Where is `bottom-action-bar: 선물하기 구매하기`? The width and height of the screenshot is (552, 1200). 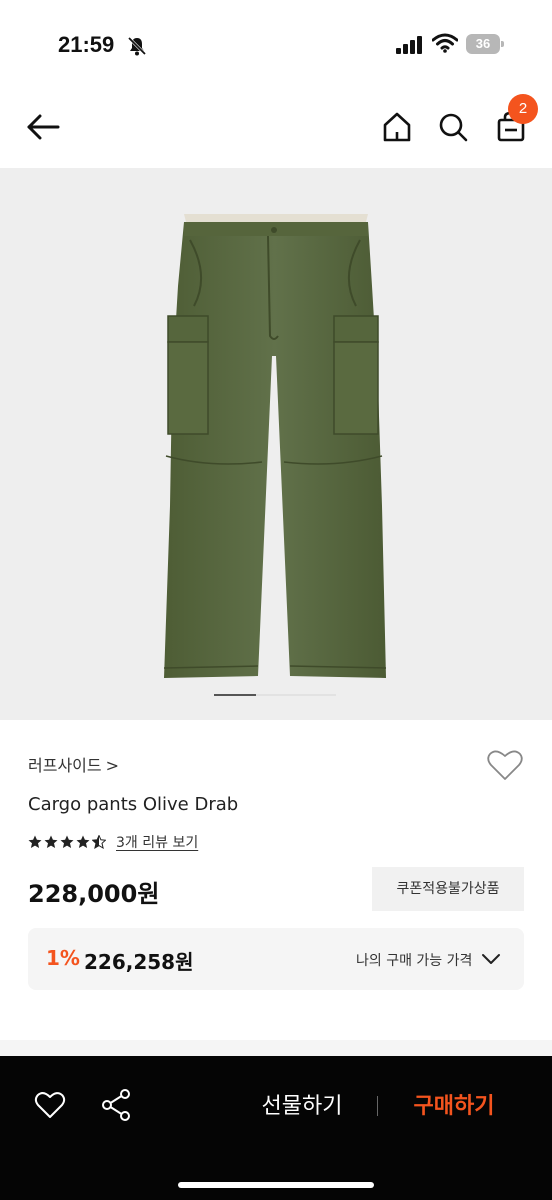
bottom-action-bar: 선물하기 구매하기 is located at coordinates (276, 1128).